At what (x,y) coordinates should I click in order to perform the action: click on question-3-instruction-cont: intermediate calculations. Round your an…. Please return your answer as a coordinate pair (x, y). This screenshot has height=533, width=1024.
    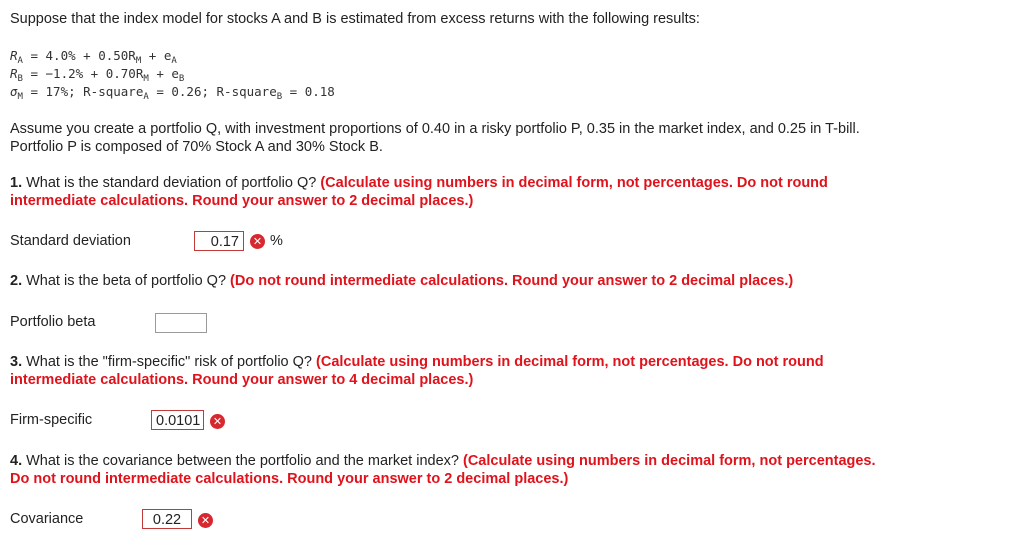
    Looking at the image, I should click on (242, 380).